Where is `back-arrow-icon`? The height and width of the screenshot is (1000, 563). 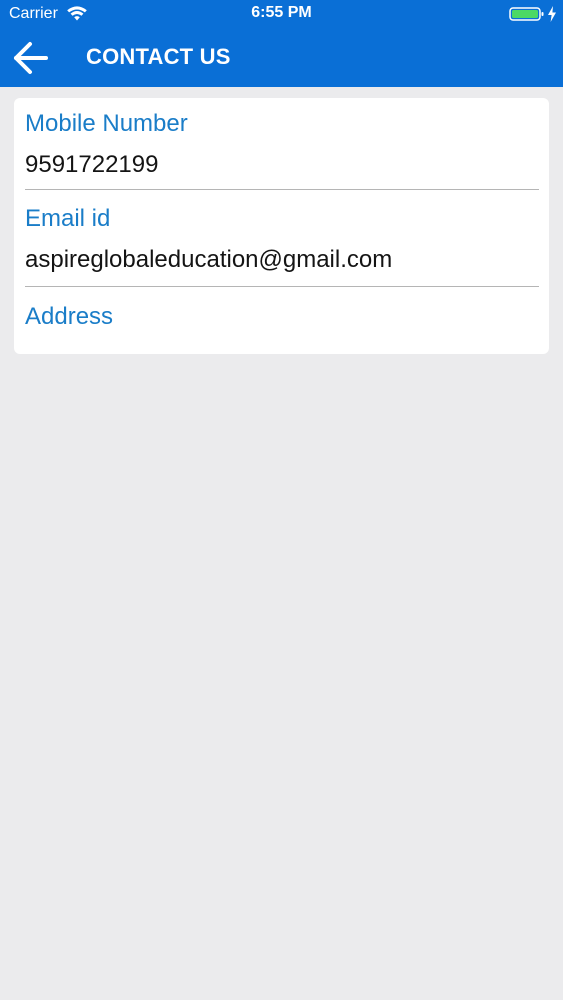 back-arrow-icon is located at coordinates (32, 58).